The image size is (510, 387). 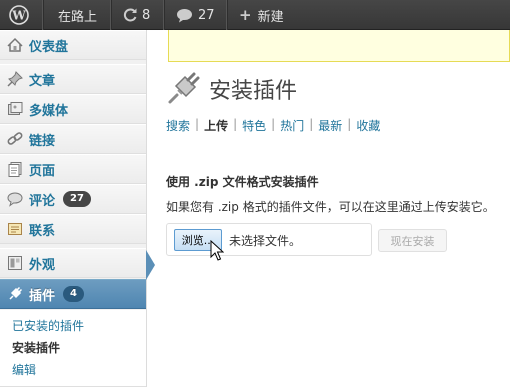 I want to click on site-name: 在路上, so click(x=78, y=17).